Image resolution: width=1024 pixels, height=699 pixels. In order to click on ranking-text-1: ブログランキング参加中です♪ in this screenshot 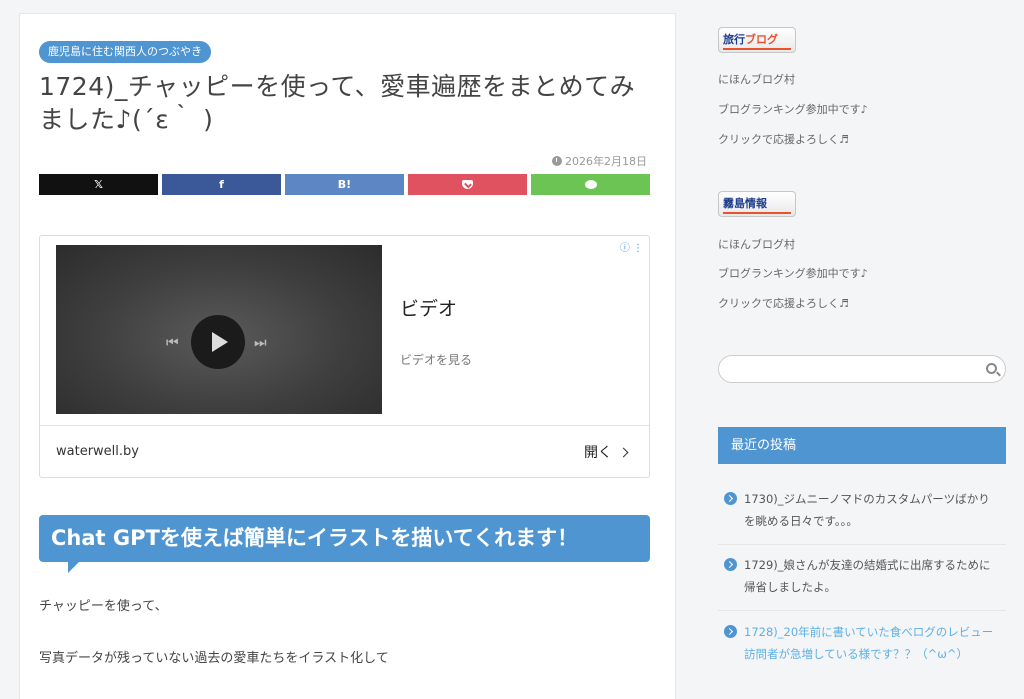, I will do `click(793, 109)`.